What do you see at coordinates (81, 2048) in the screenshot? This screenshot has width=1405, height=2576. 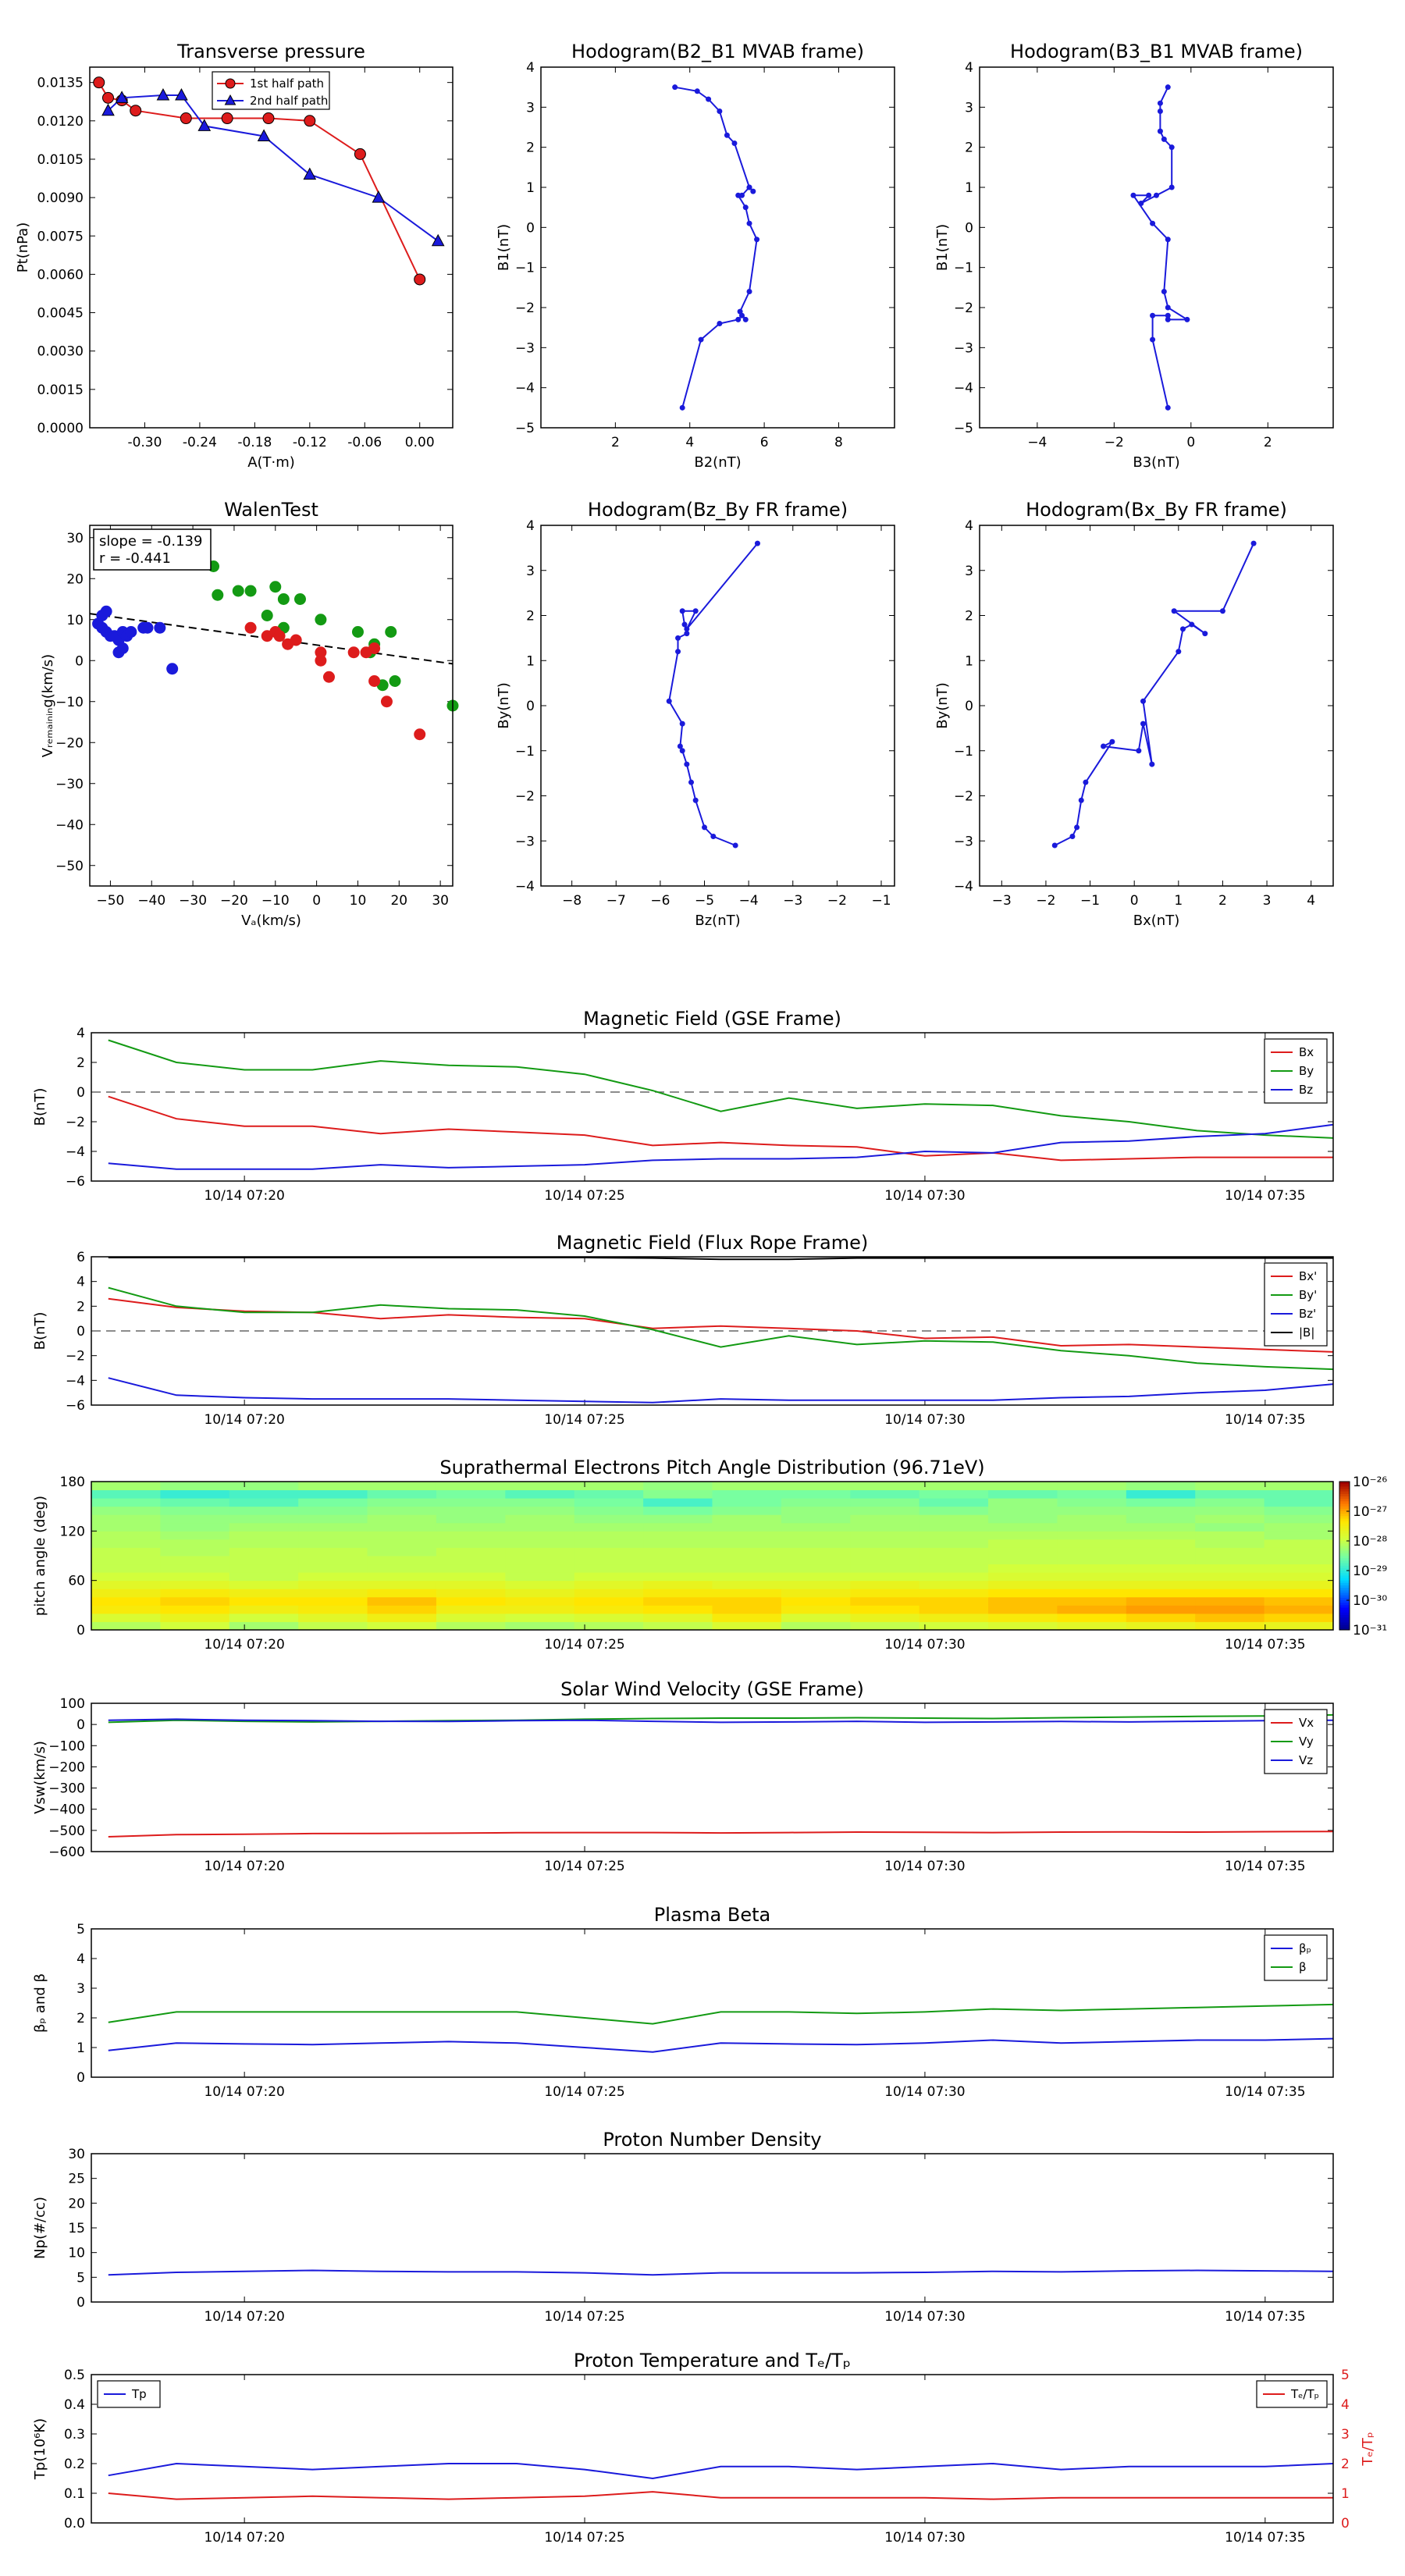 I see `y-tick-label: 1` at bounding box center [81, 2048].